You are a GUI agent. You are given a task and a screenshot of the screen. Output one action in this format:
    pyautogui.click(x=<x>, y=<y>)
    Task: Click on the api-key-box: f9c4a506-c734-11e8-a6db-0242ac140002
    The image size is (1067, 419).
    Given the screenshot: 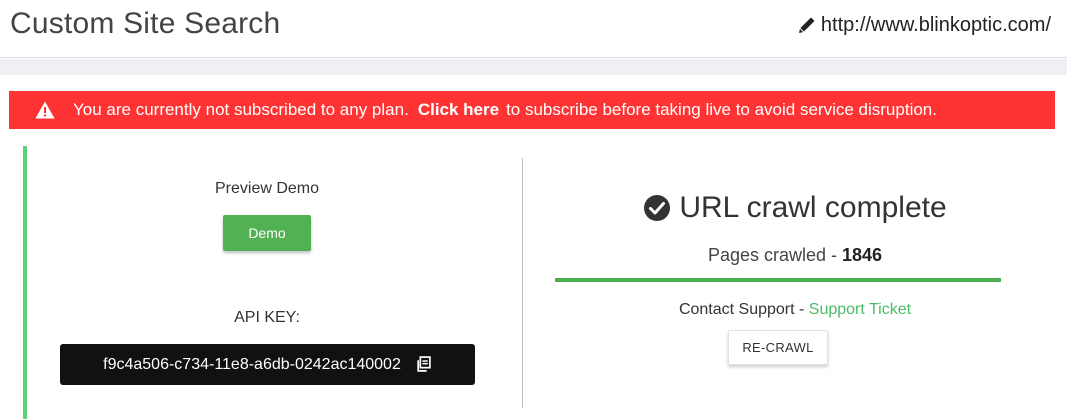 What is the action you would take?
    pyautogui.click(x=267, y=364)
    